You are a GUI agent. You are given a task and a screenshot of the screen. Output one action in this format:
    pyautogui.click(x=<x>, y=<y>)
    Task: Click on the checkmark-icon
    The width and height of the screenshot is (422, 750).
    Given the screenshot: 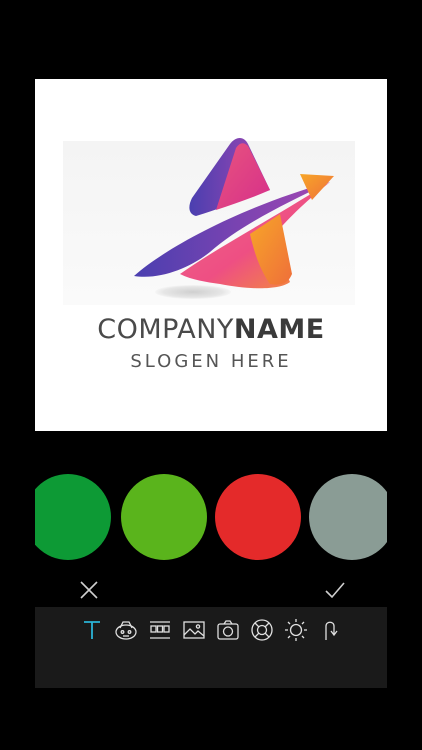 What is the action you would take?
    pyautogui.click(x=335, y=590)
    